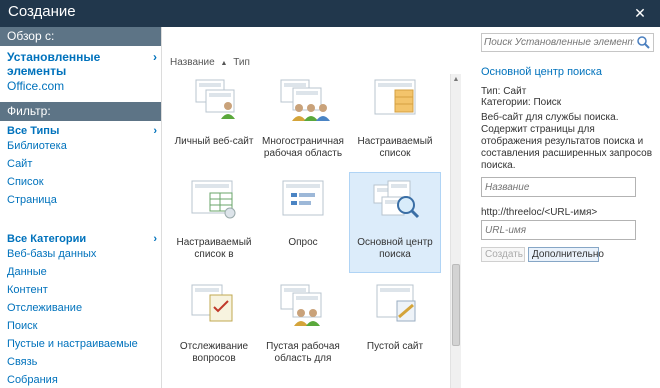  Describe the element at coordinates (303, 305) in the screenshot. I see `blank-workspace-icon` at that location.